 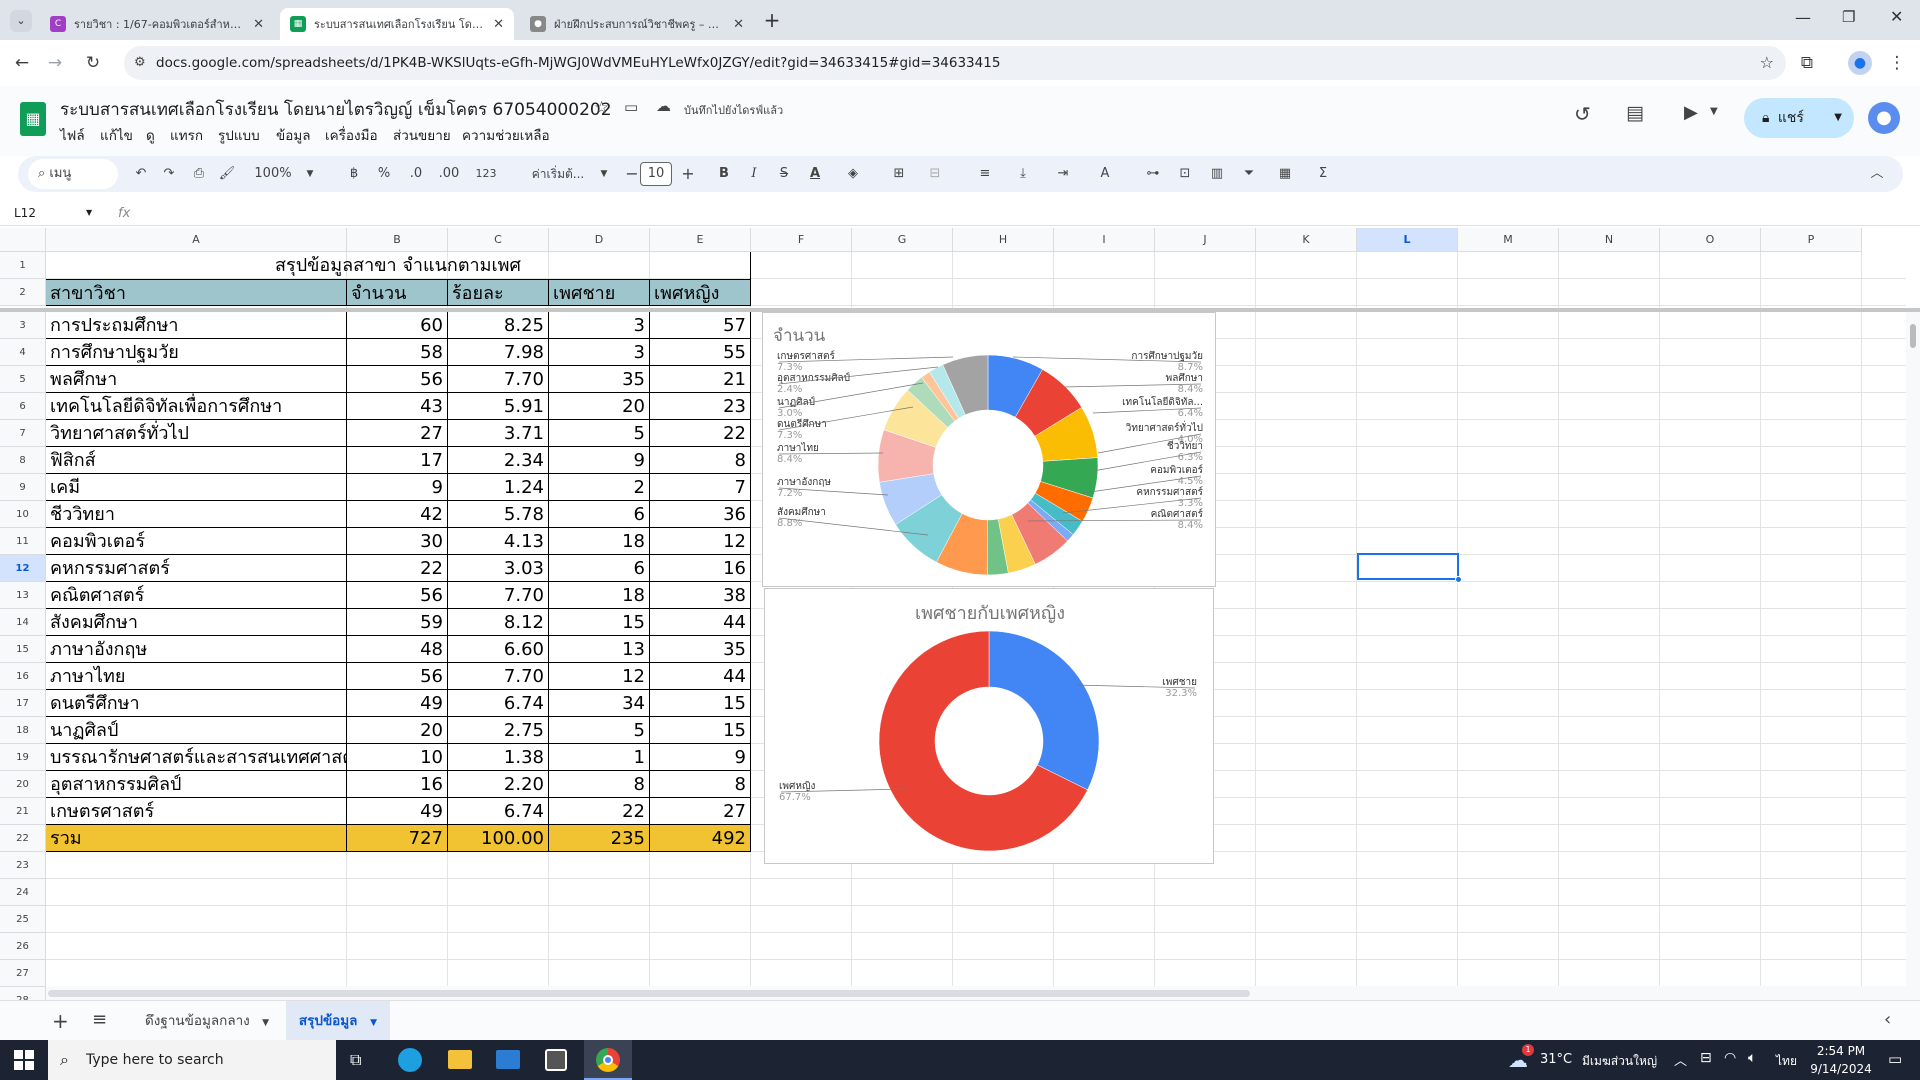 What do you see at coordinates (1458, 579) in the screenshot?
I see `fill-handle` at bounding box center [1458, 579].